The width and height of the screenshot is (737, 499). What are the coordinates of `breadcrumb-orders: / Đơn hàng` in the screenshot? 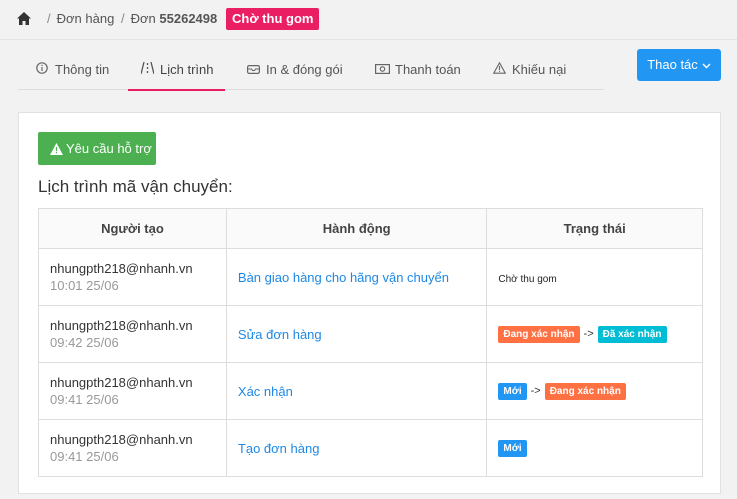 It's located at (80, 18).